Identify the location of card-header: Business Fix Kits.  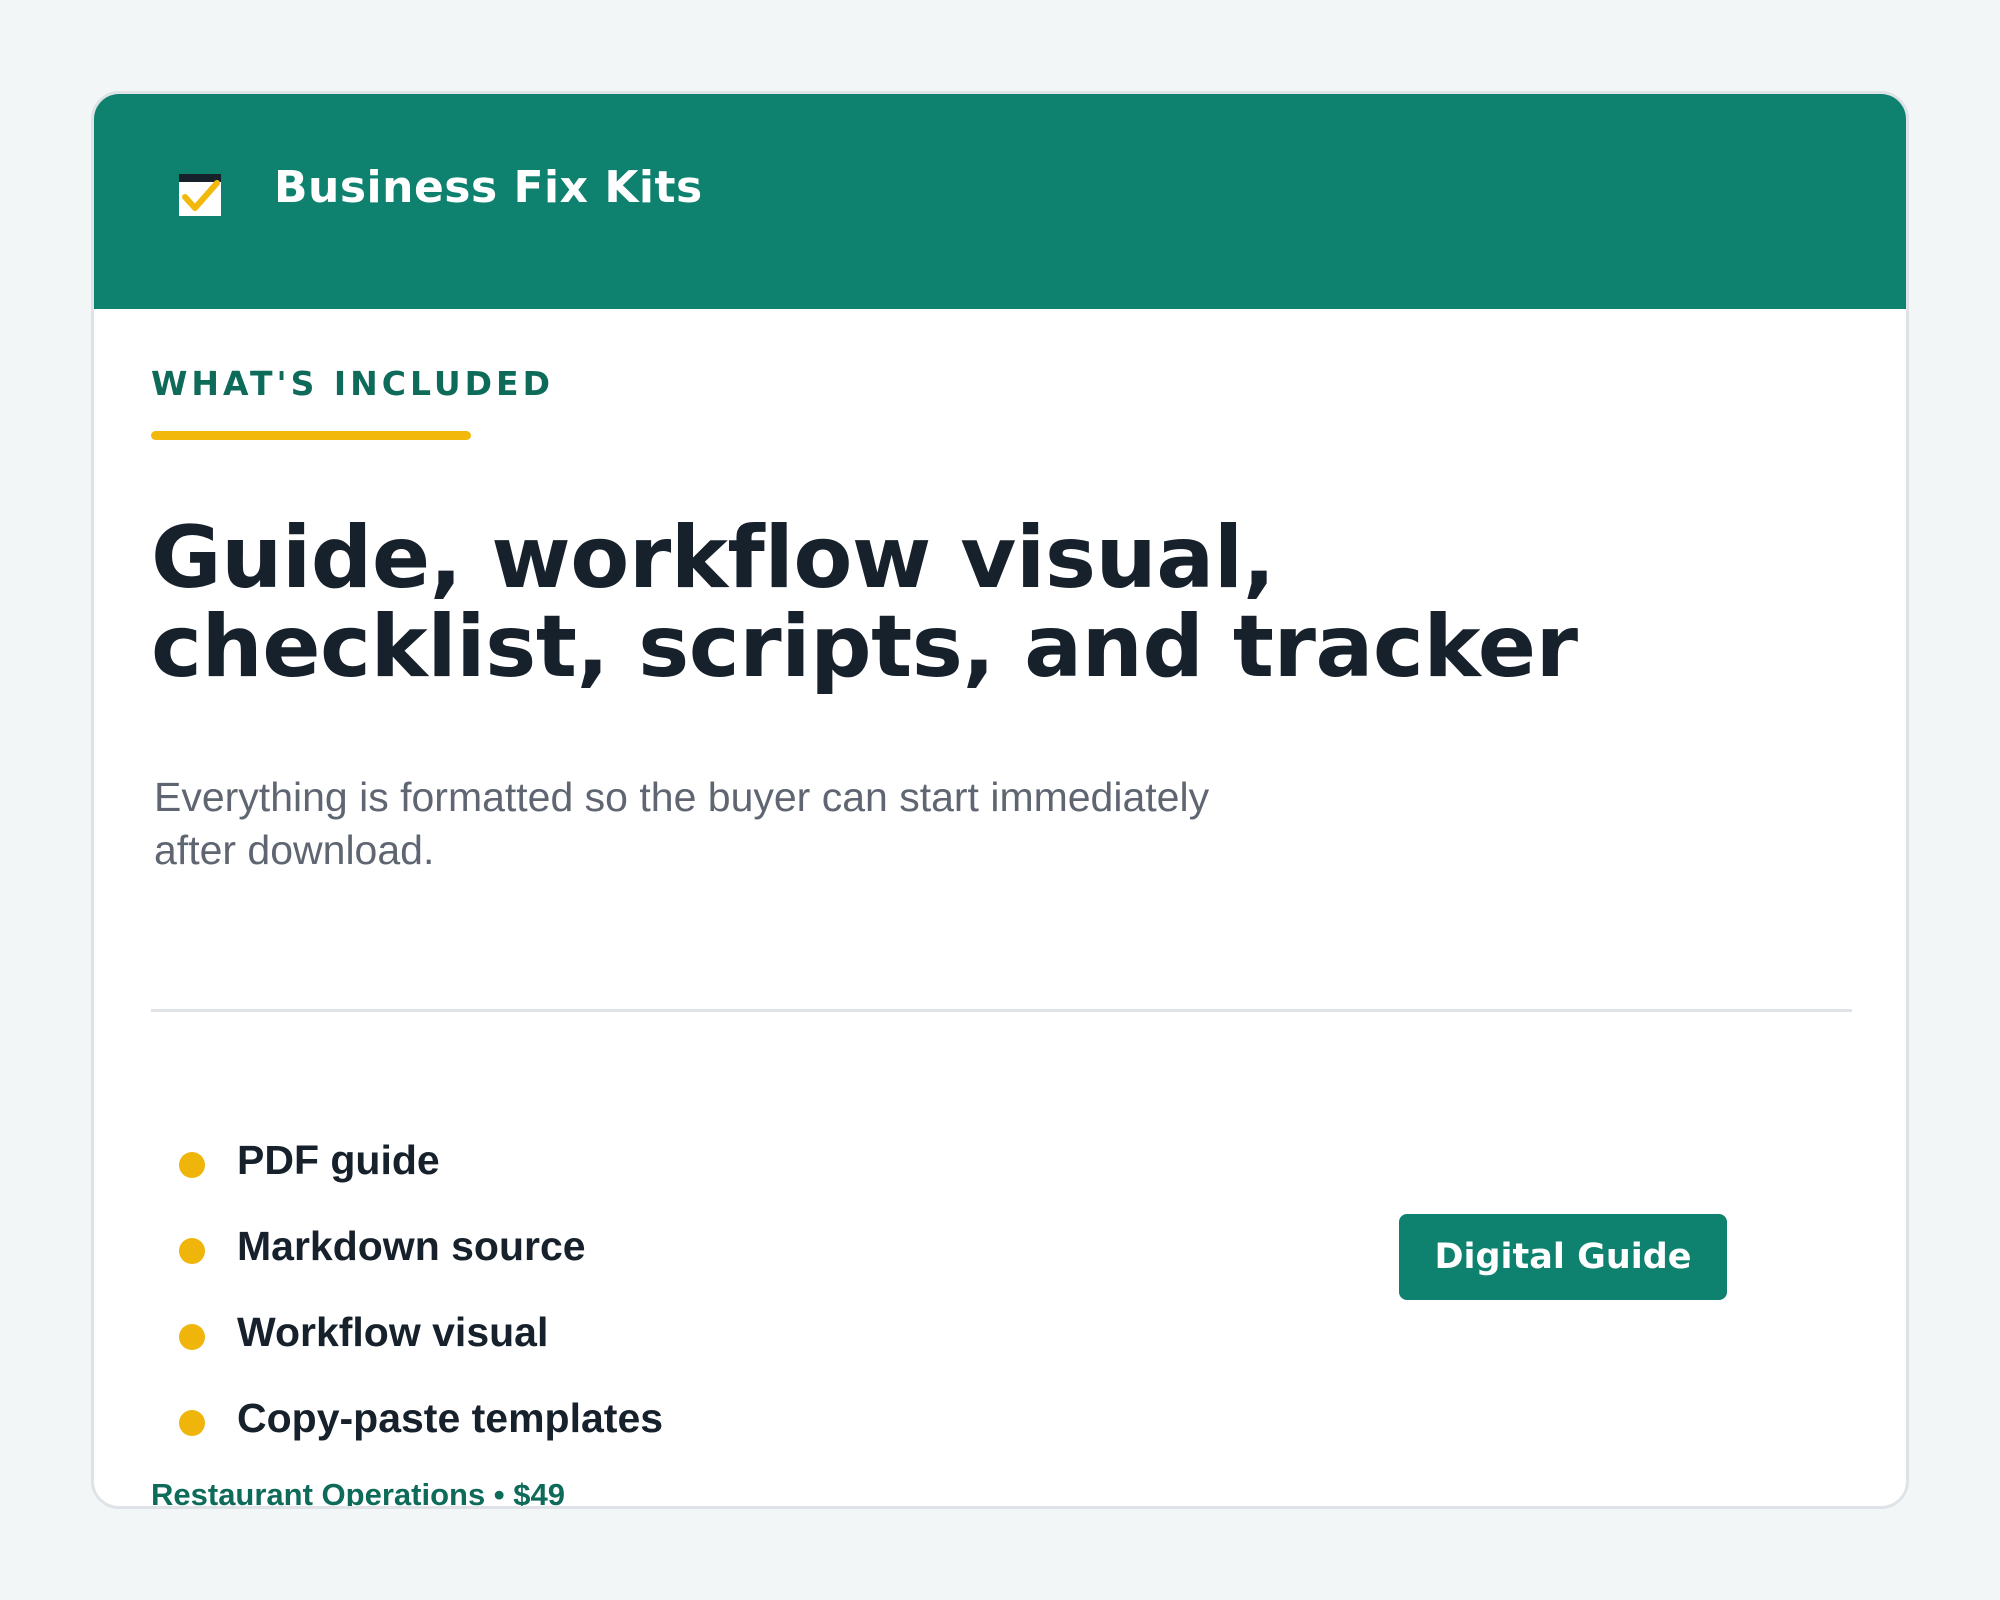
(1000, 201).